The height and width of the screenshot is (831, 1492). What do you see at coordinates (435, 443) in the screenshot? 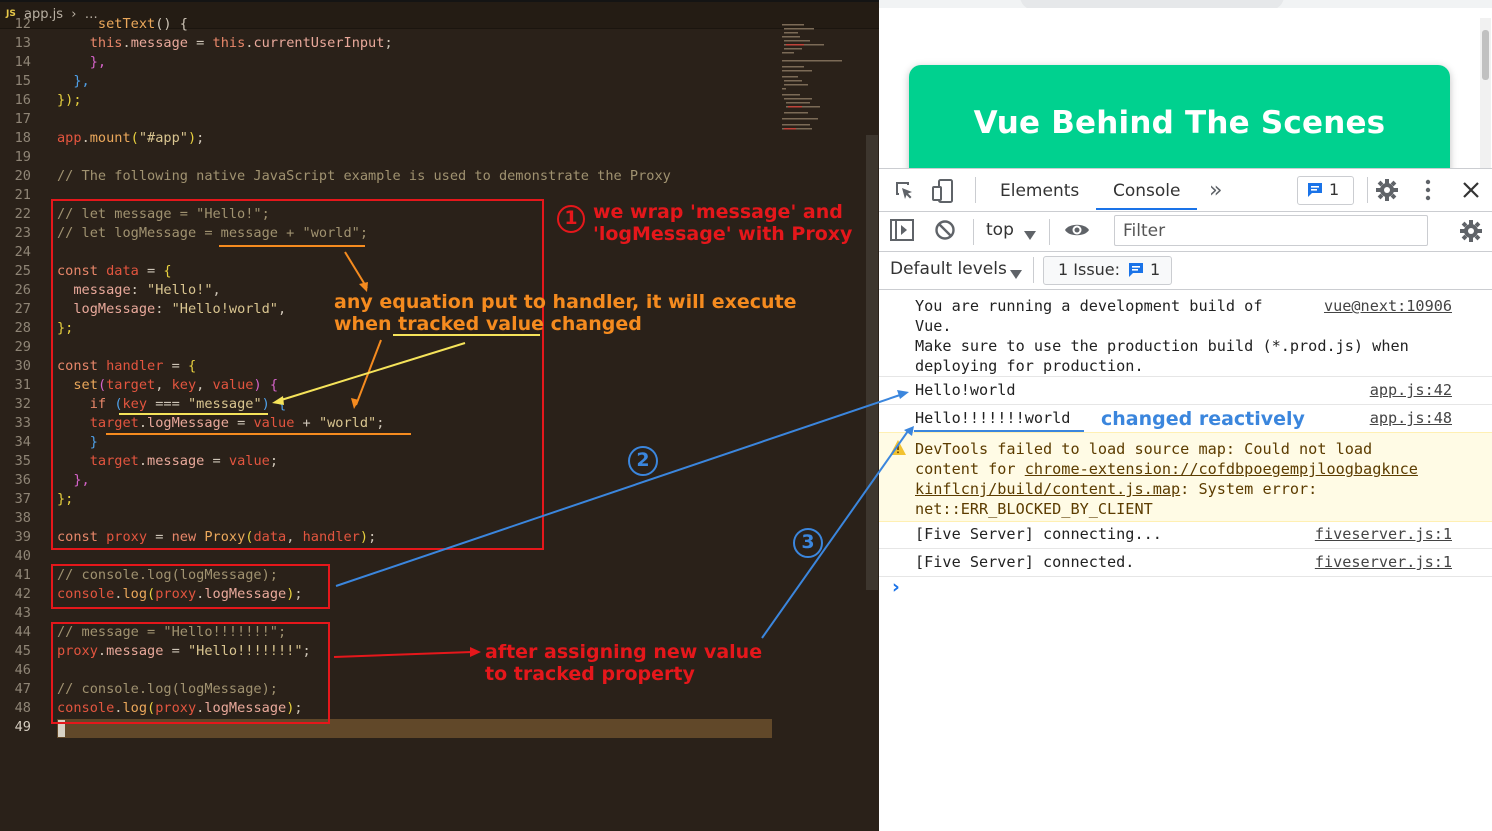
I see `code-line: 34 }` at bounding box center [435, 443].